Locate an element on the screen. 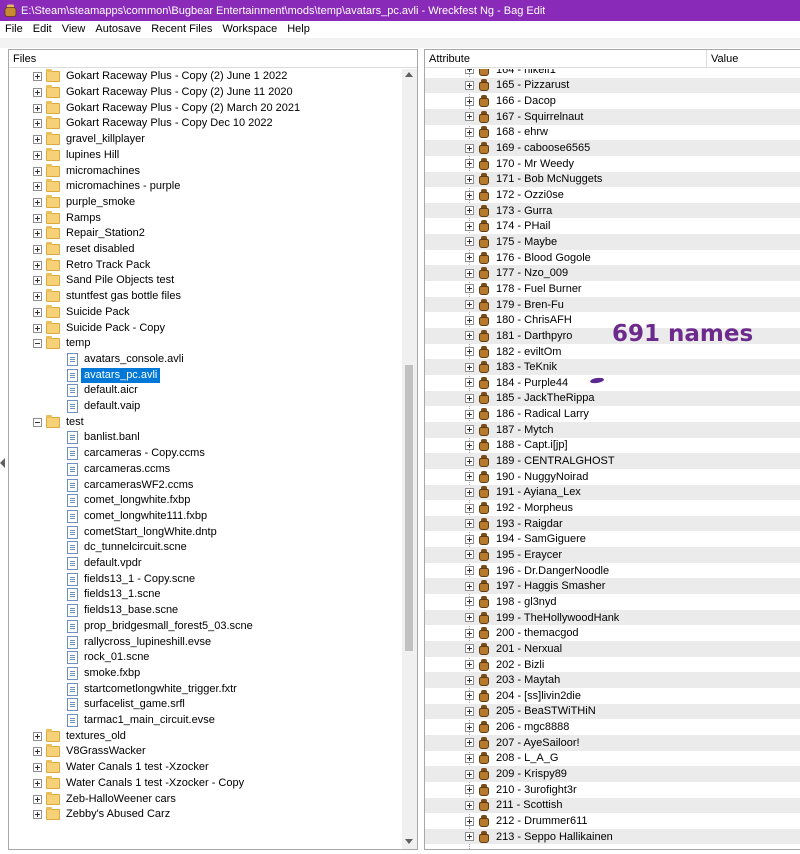 The image size is (800, 854). tree-file-row: prop_bridgesmall_forest5_03.scne is located at coordinates (205, 627).